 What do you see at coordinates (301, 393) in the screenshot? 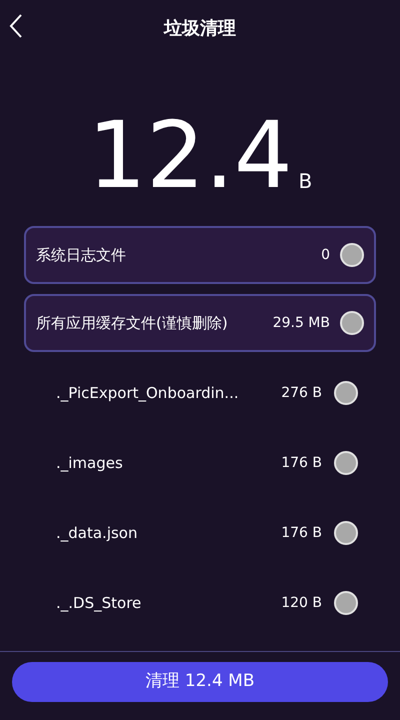
I see `file-size: 276 B` at bounding box center [301, 393].